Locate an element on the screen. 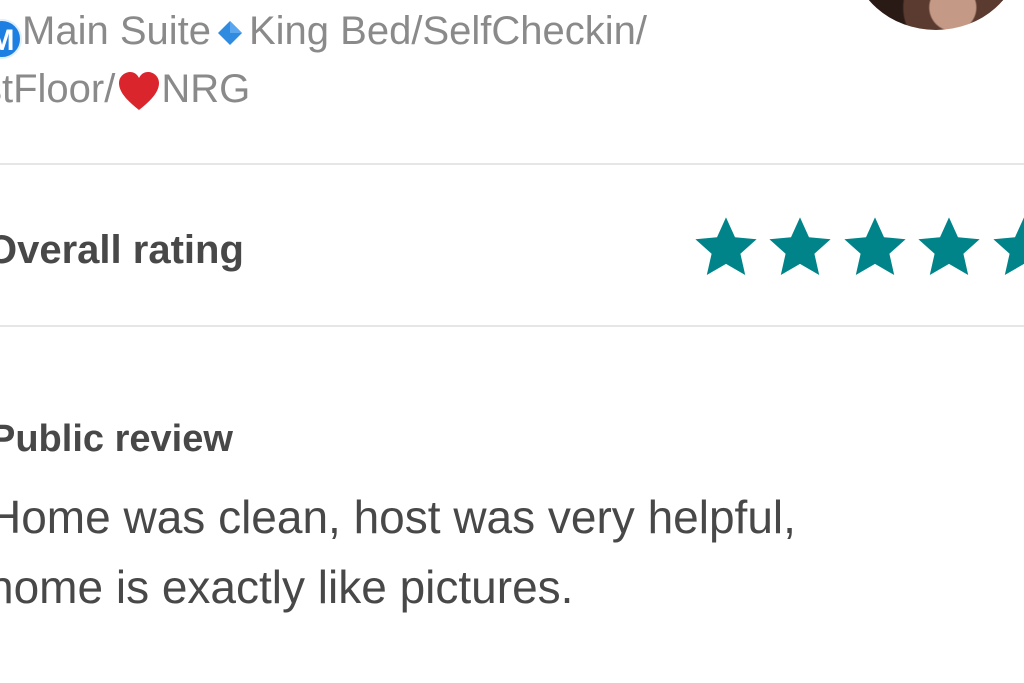 The height and width of the screenshot is (683, 1024). circled-m-icon: M is located at coordinates (11, 39).